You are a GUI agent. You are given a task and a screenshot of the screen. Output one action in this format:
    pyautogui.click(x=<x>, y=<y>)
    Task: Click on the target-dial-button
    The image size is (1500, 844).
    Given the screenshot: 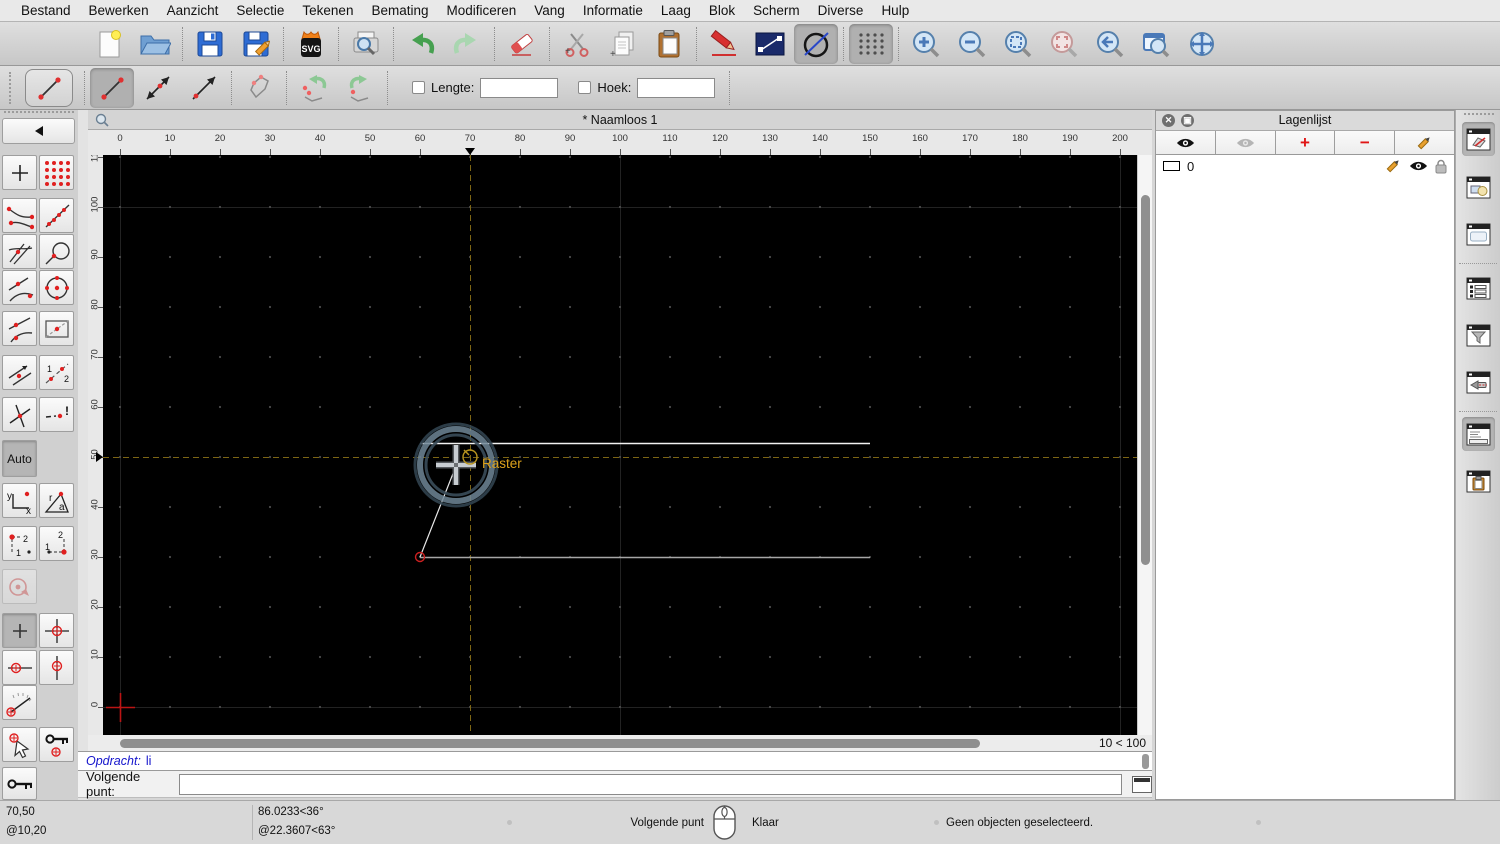 What is the action you would take?
    pyautogui.click(x=19, y=702)
    